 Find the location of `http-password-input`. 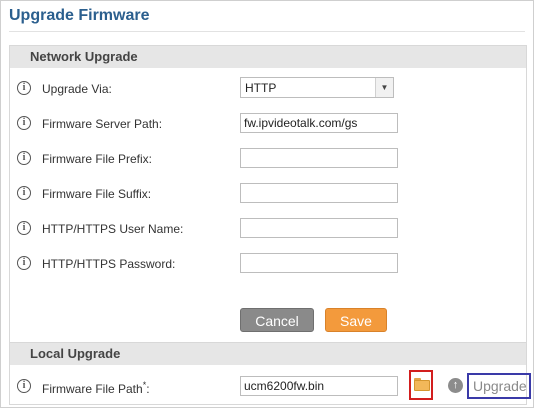

http-password-input is located at coordinates (319, 263).